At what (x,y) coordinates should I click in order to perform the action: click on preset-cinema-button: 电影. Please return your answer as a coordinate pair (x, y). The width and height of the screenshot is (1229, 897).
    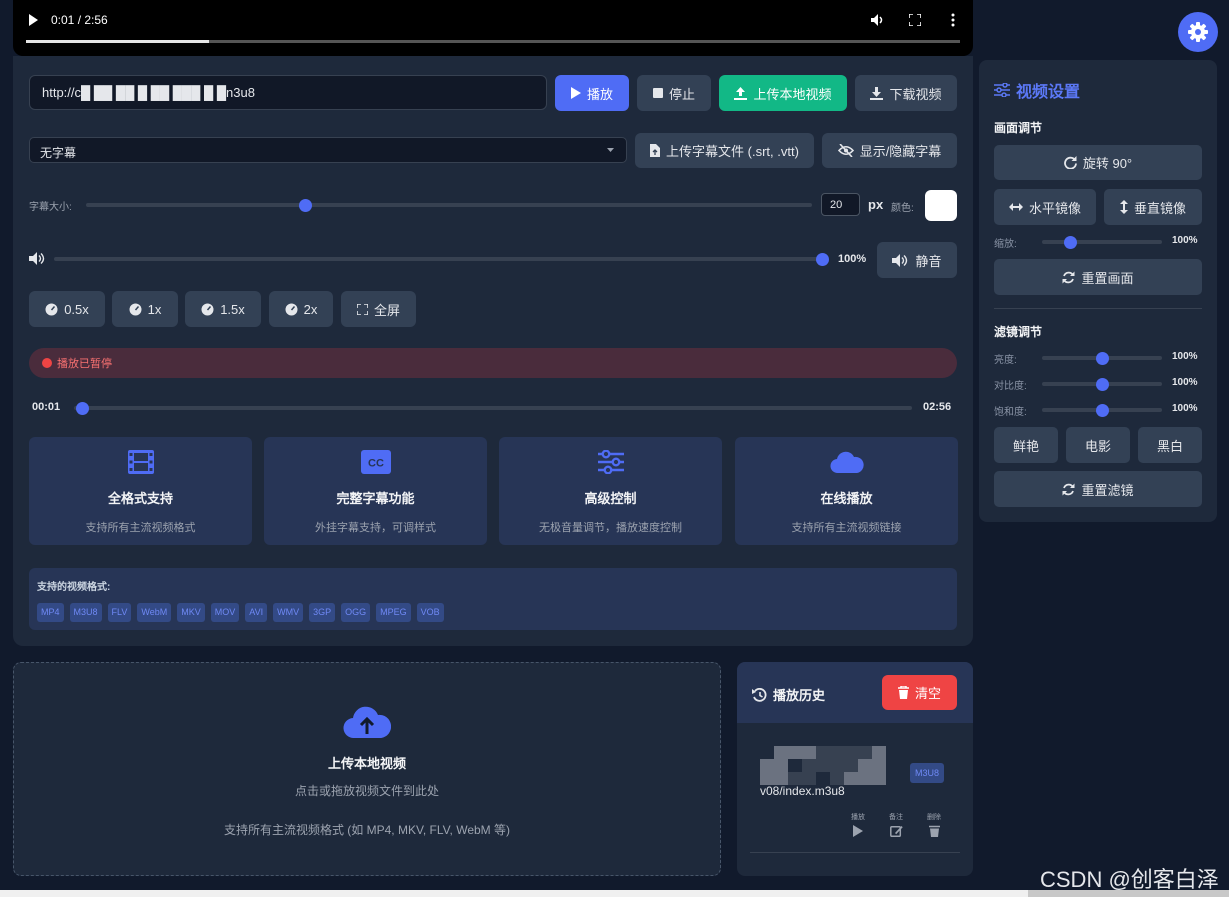
    Looking at the image, I should click on (1098, 445).